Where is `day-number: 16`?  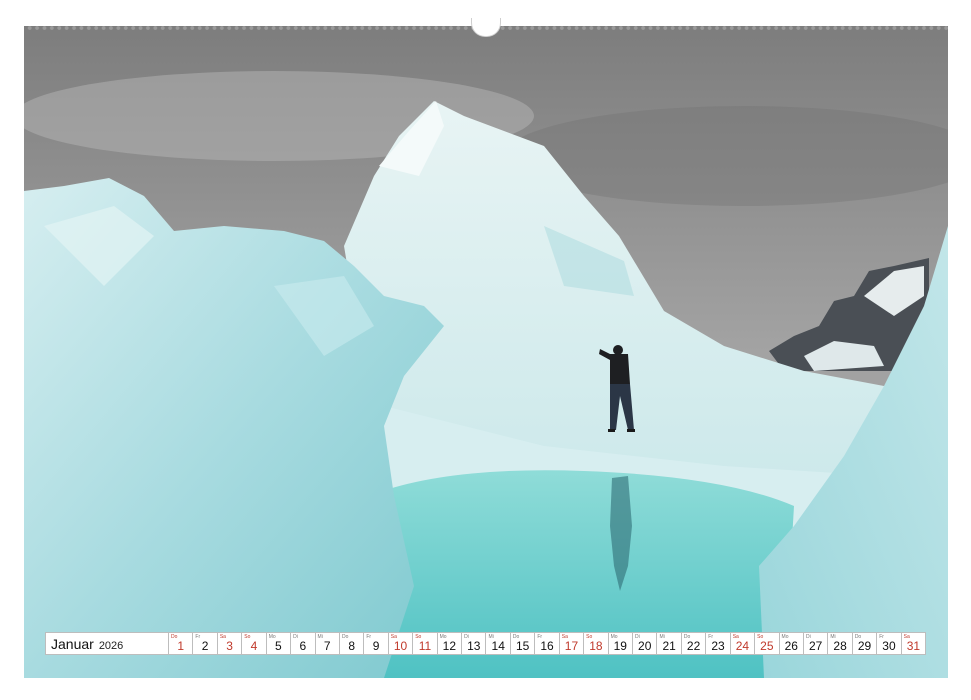 day-number: 16 is located at coordinates (547, 646).